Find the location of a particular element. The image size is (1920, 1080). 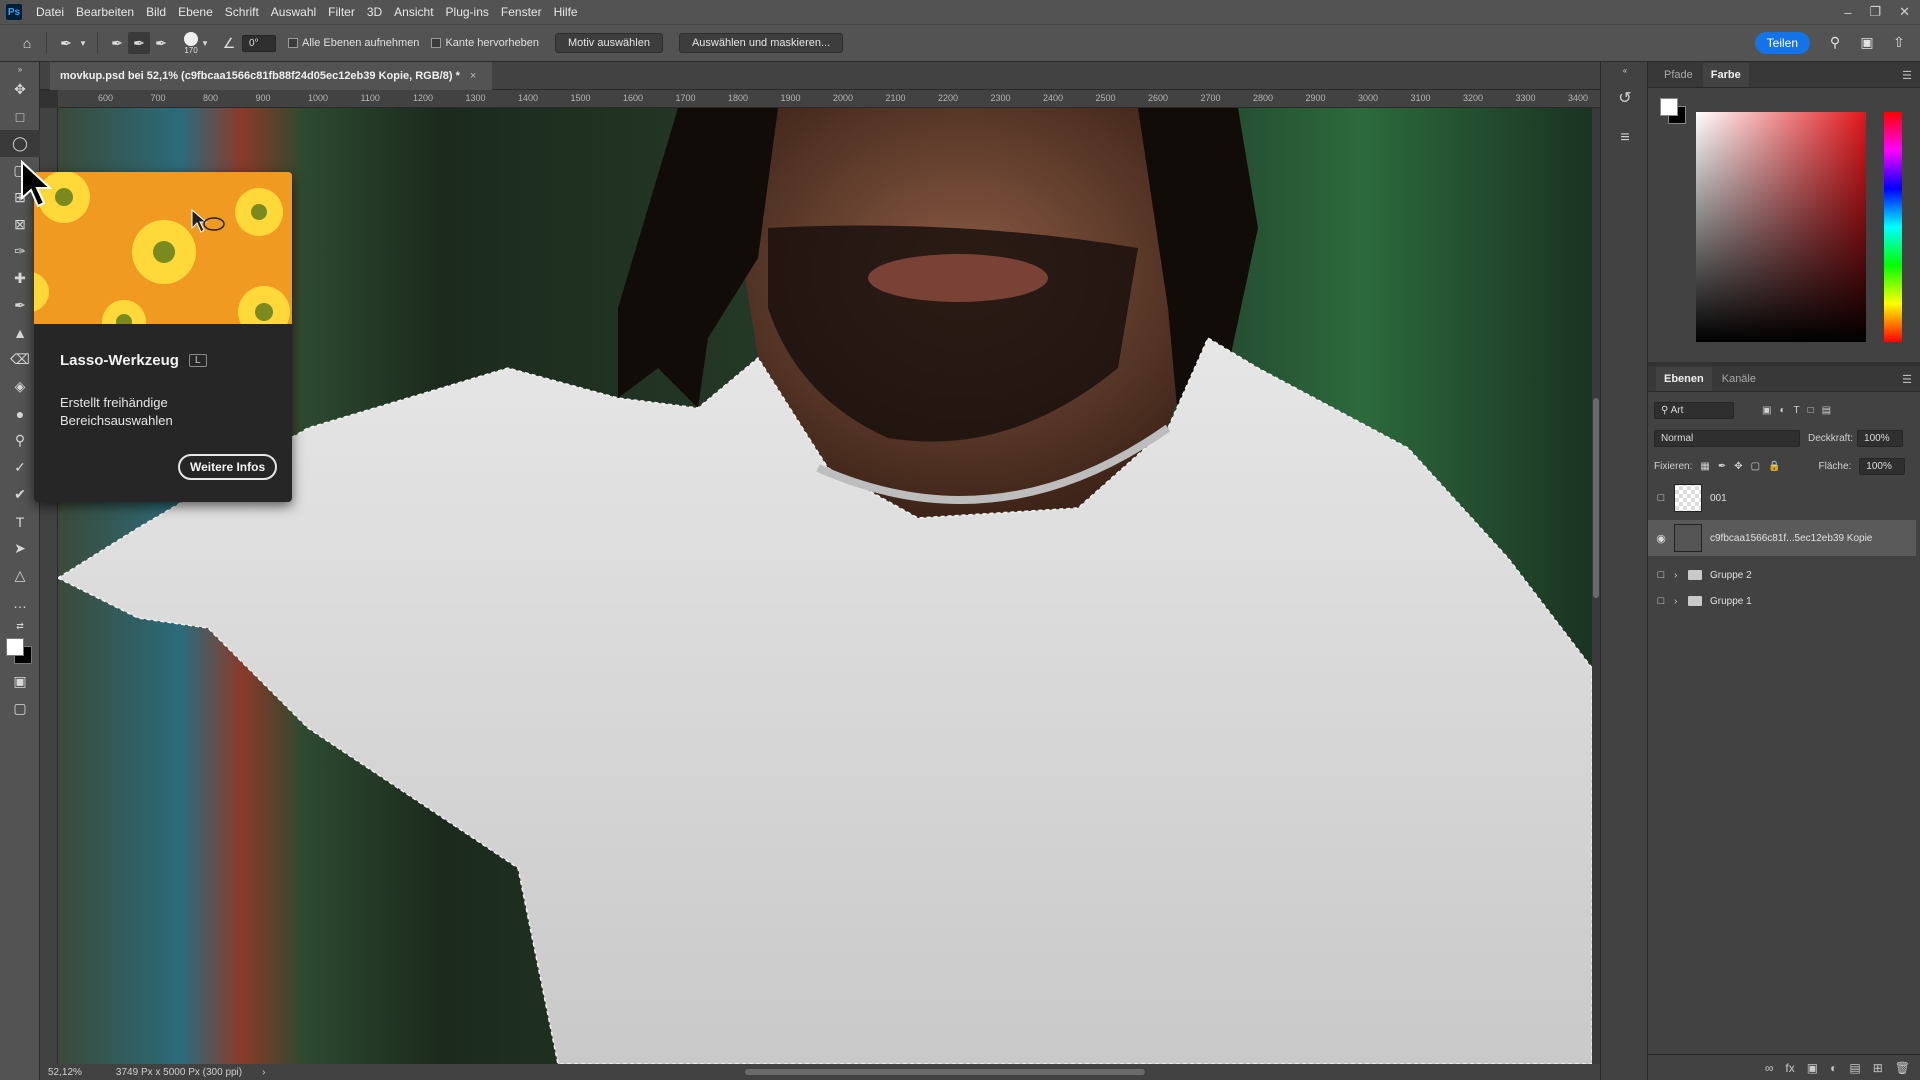

adjustment-layer-icon: ◐ is located at coordinates (1833, 1068).